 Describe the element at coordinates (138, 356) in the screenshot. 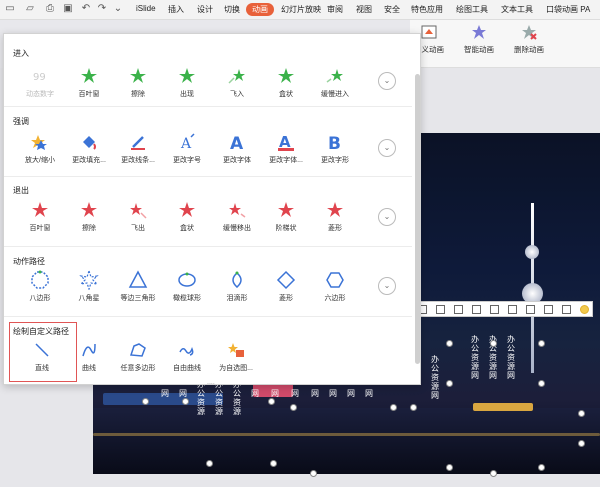

I see `custom-path-freeform: 任意多边形` at that location.